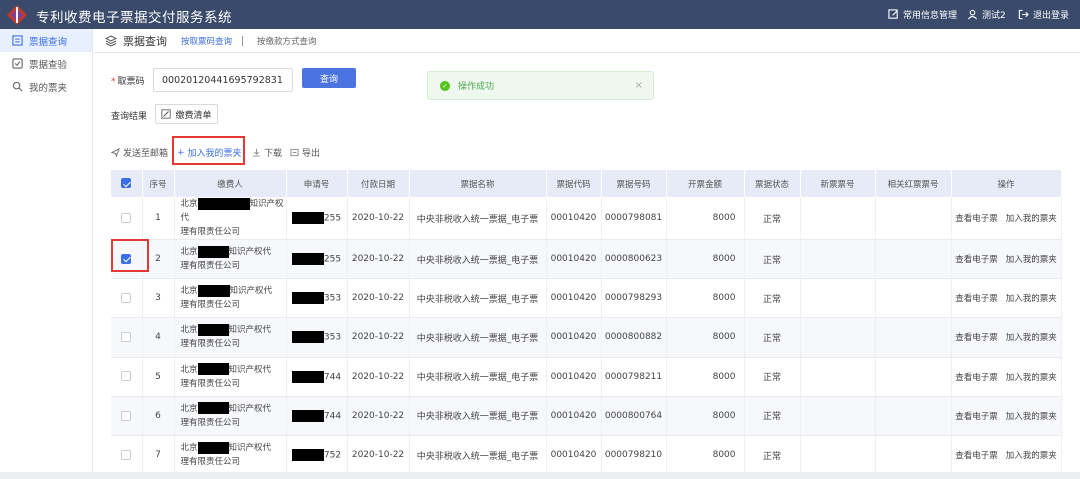 The height and width of the screenshot is (479, 1080). Describe the element at coordinates (893, 14) in the screenshot. I see `edit-icon` at that location.